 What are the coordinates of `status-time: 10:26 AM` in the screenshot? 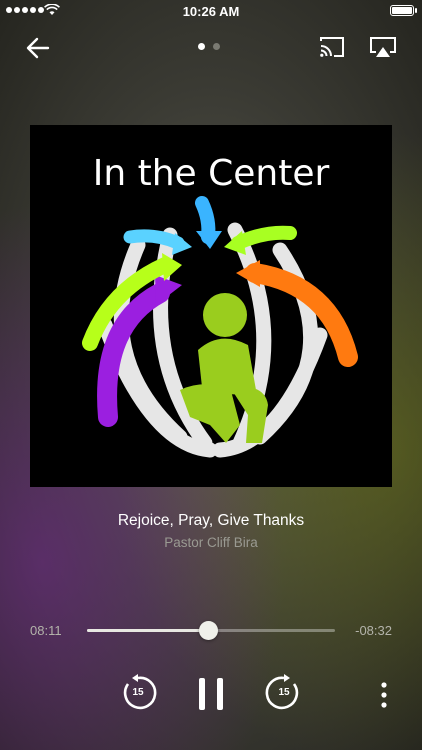 It's located at (211, 11).